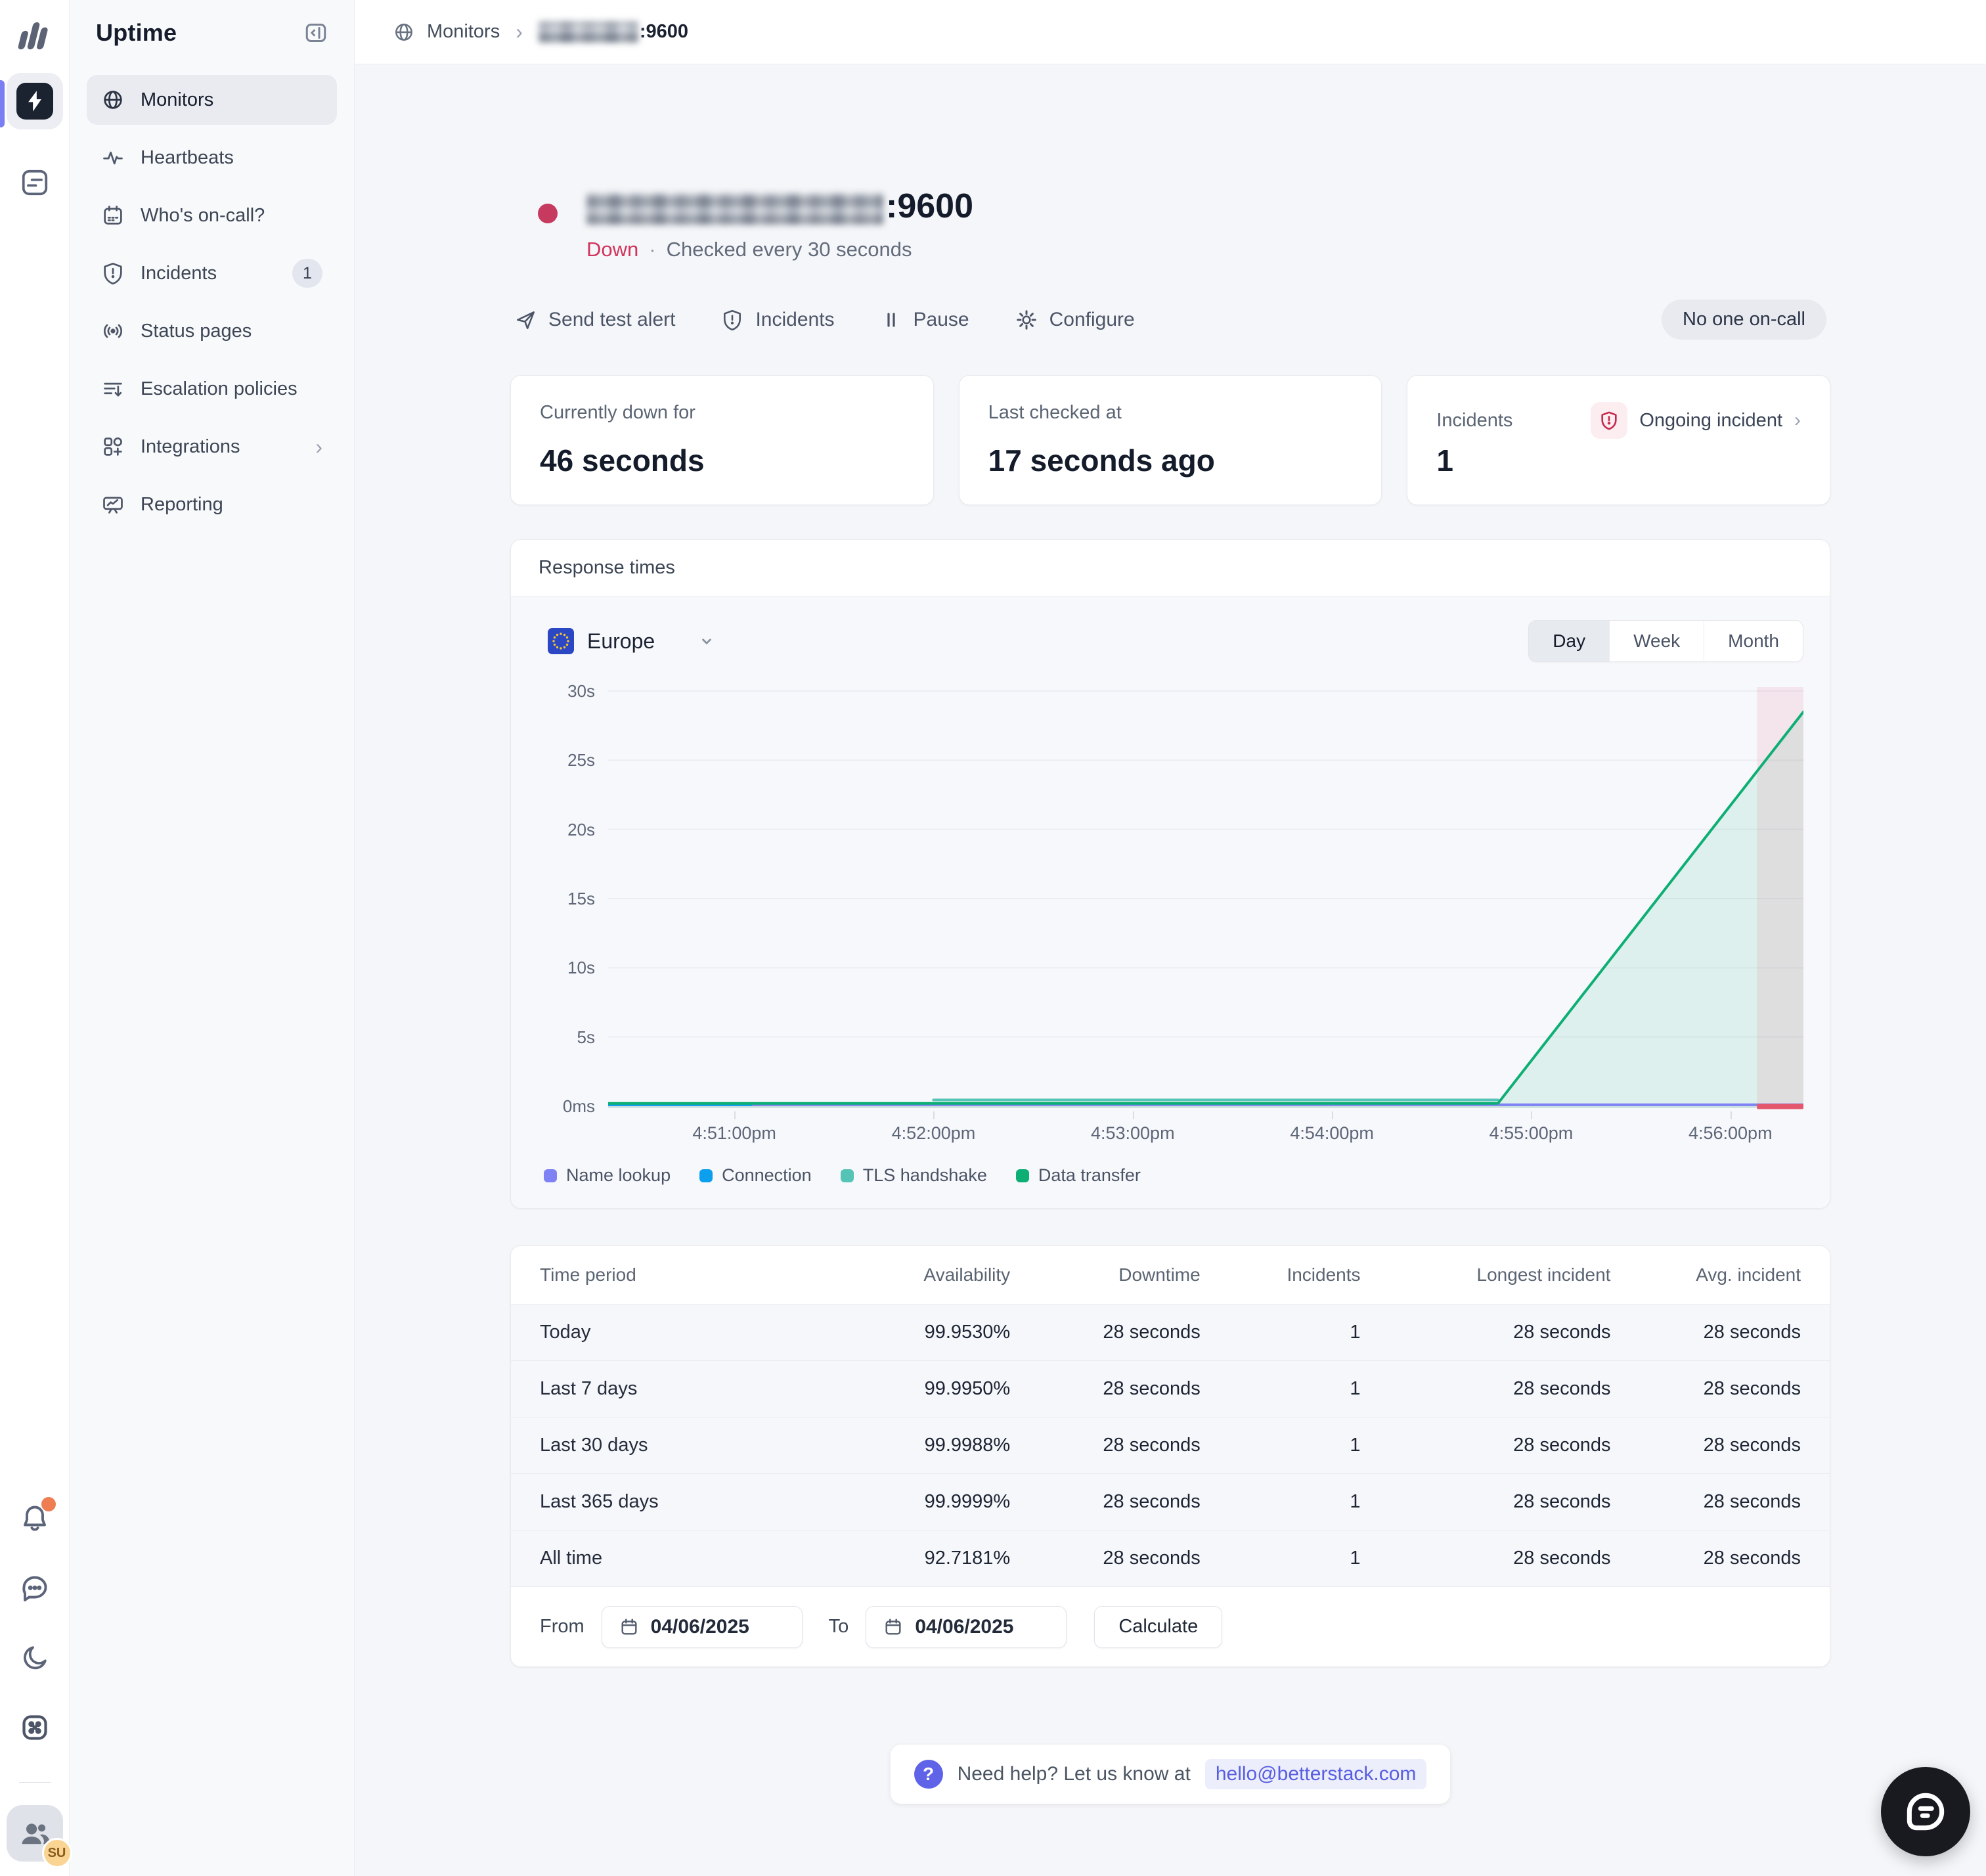  I want to click on calendar-icon, so click(629, 1627).